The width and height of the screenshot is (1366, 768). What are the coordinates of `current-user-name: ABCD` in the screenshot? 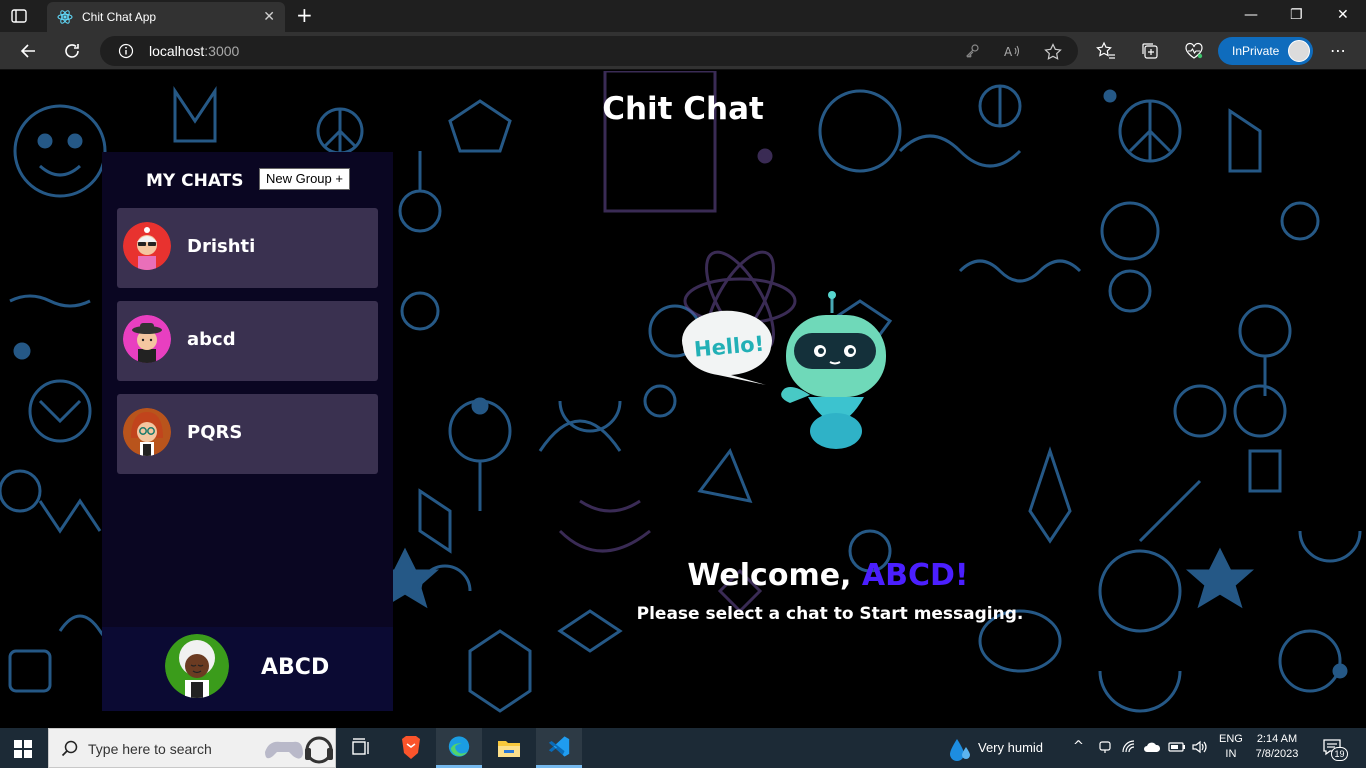 It's located at (295, 667).